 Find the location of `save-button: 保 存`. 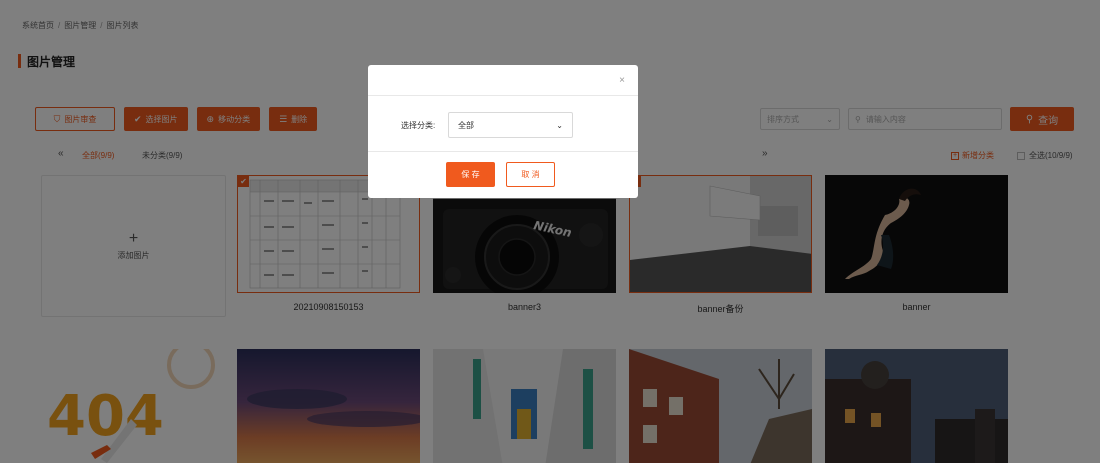

save-button: 保 存 is located at coordinates (470, 174).